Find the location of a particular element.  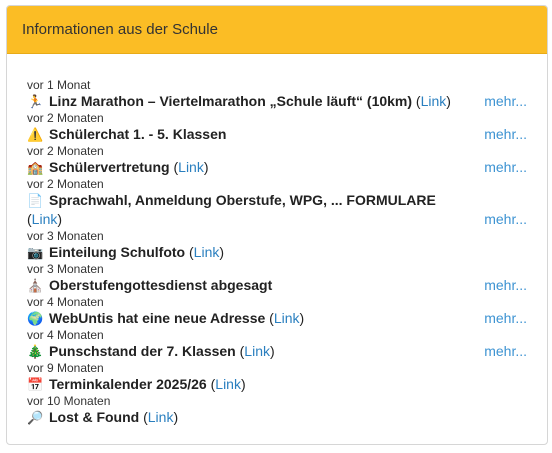

item-main: 📷 Einteilung Schulfoto (Link) is located at coordinates (126, 252).